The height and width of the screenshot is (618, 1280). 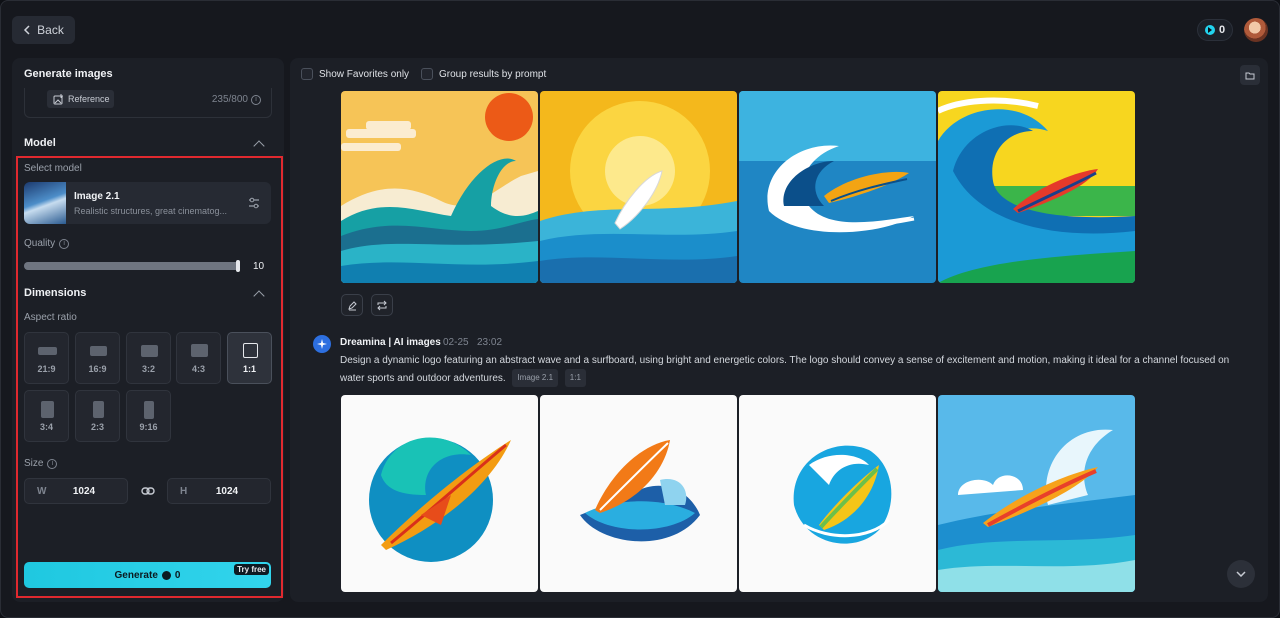 I want to click on ratio-3-4: 3:4, so click(x=46, y=416).